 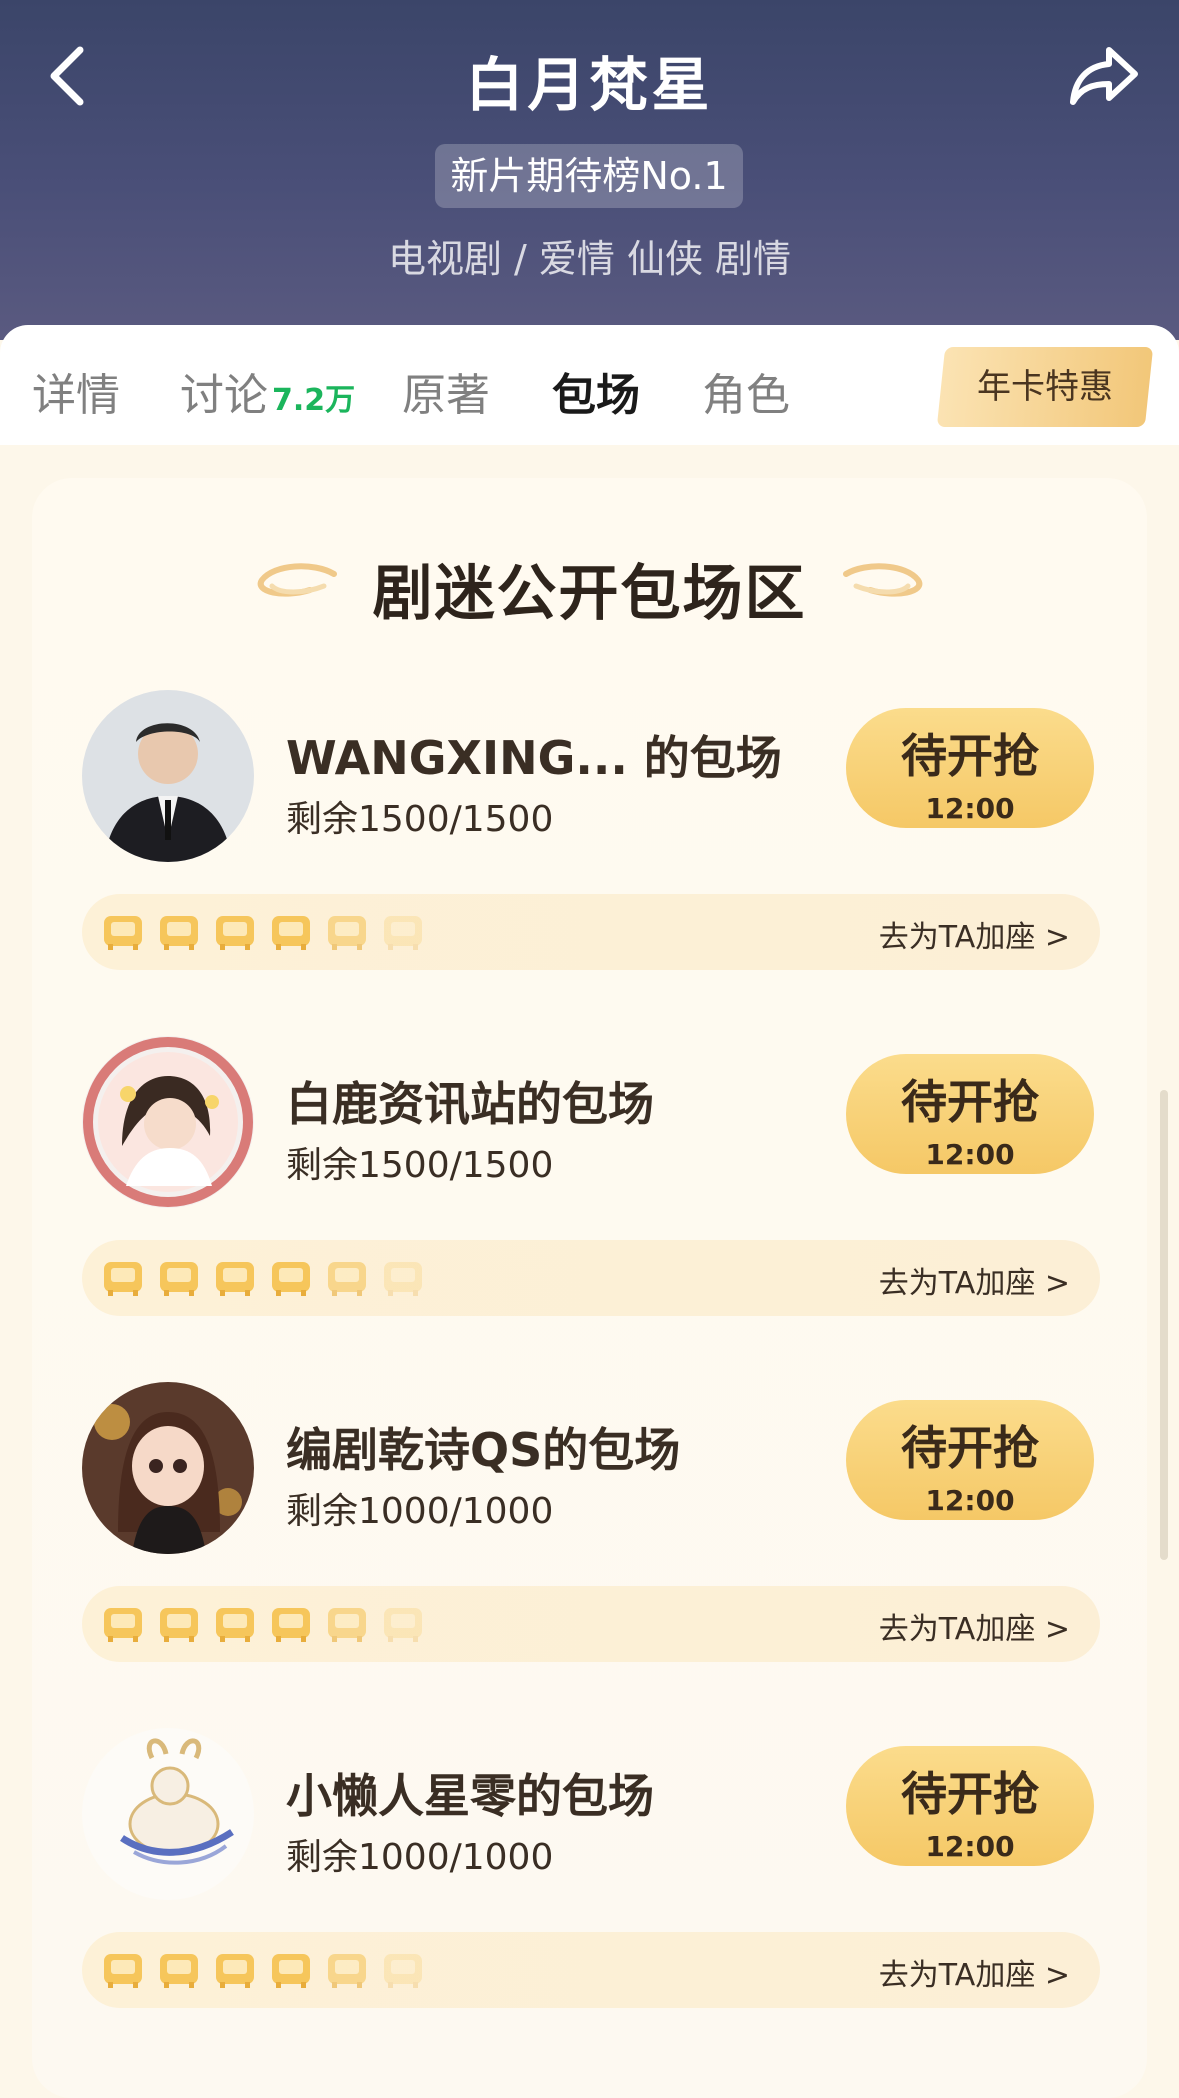 I want to click on booking-card: 小懒人星零的包场 剩余1000/1000 待开抢 12:00, so click(x=589, y=1810).